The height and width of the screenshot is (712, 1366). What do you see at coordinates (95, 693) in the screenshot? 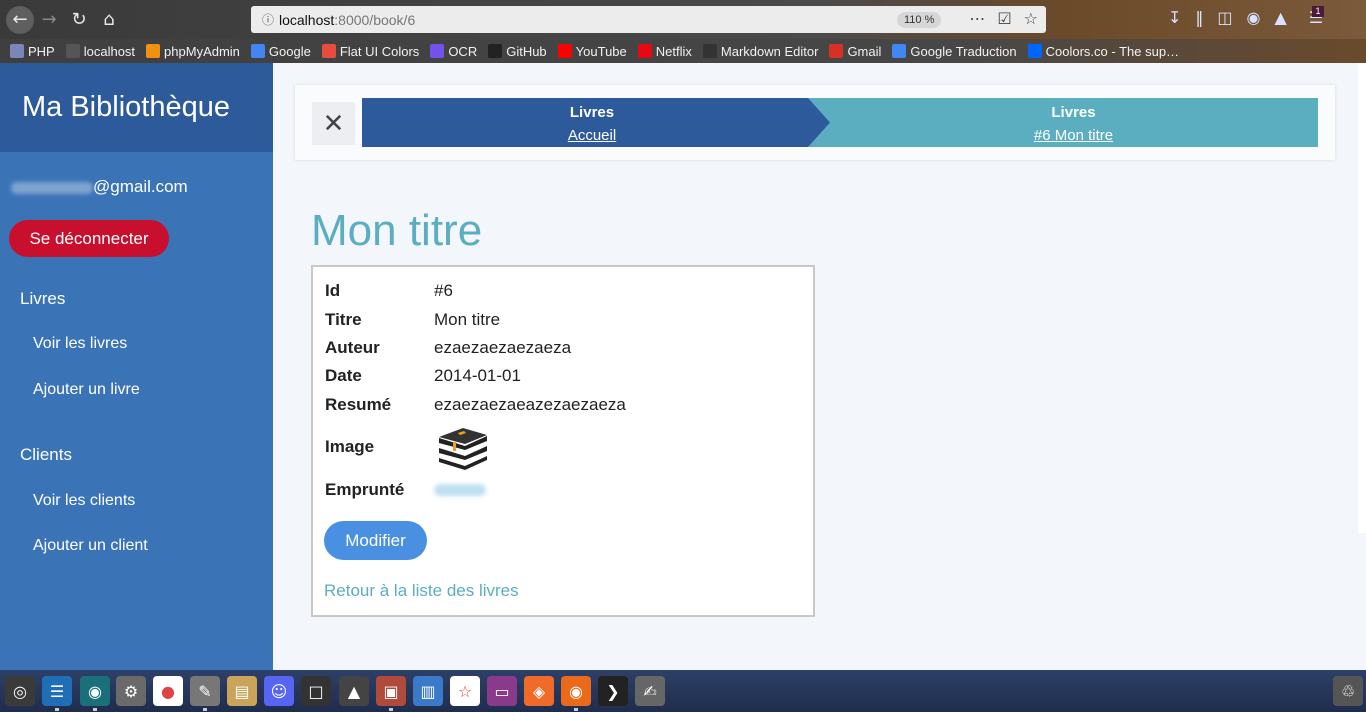
I see `gitkraken-icon: ◉` at bounding box center [95, 693].